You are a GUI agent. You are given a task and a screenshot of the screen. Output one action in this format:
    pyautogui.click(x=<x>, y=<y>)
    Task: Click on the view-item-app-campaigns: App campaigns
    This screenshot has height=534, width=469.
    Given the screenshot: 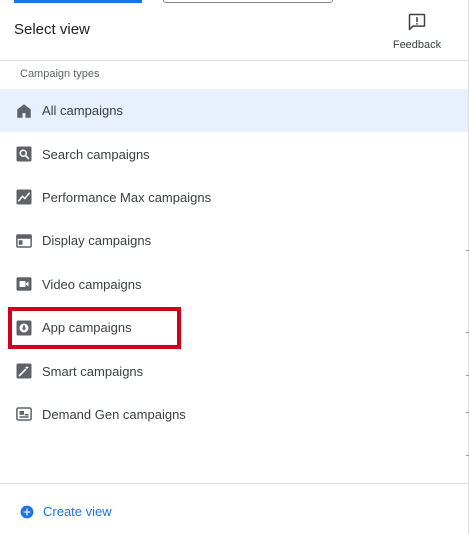 What is the action you would take?
    pyautogui.click(x=234, y=327)
    